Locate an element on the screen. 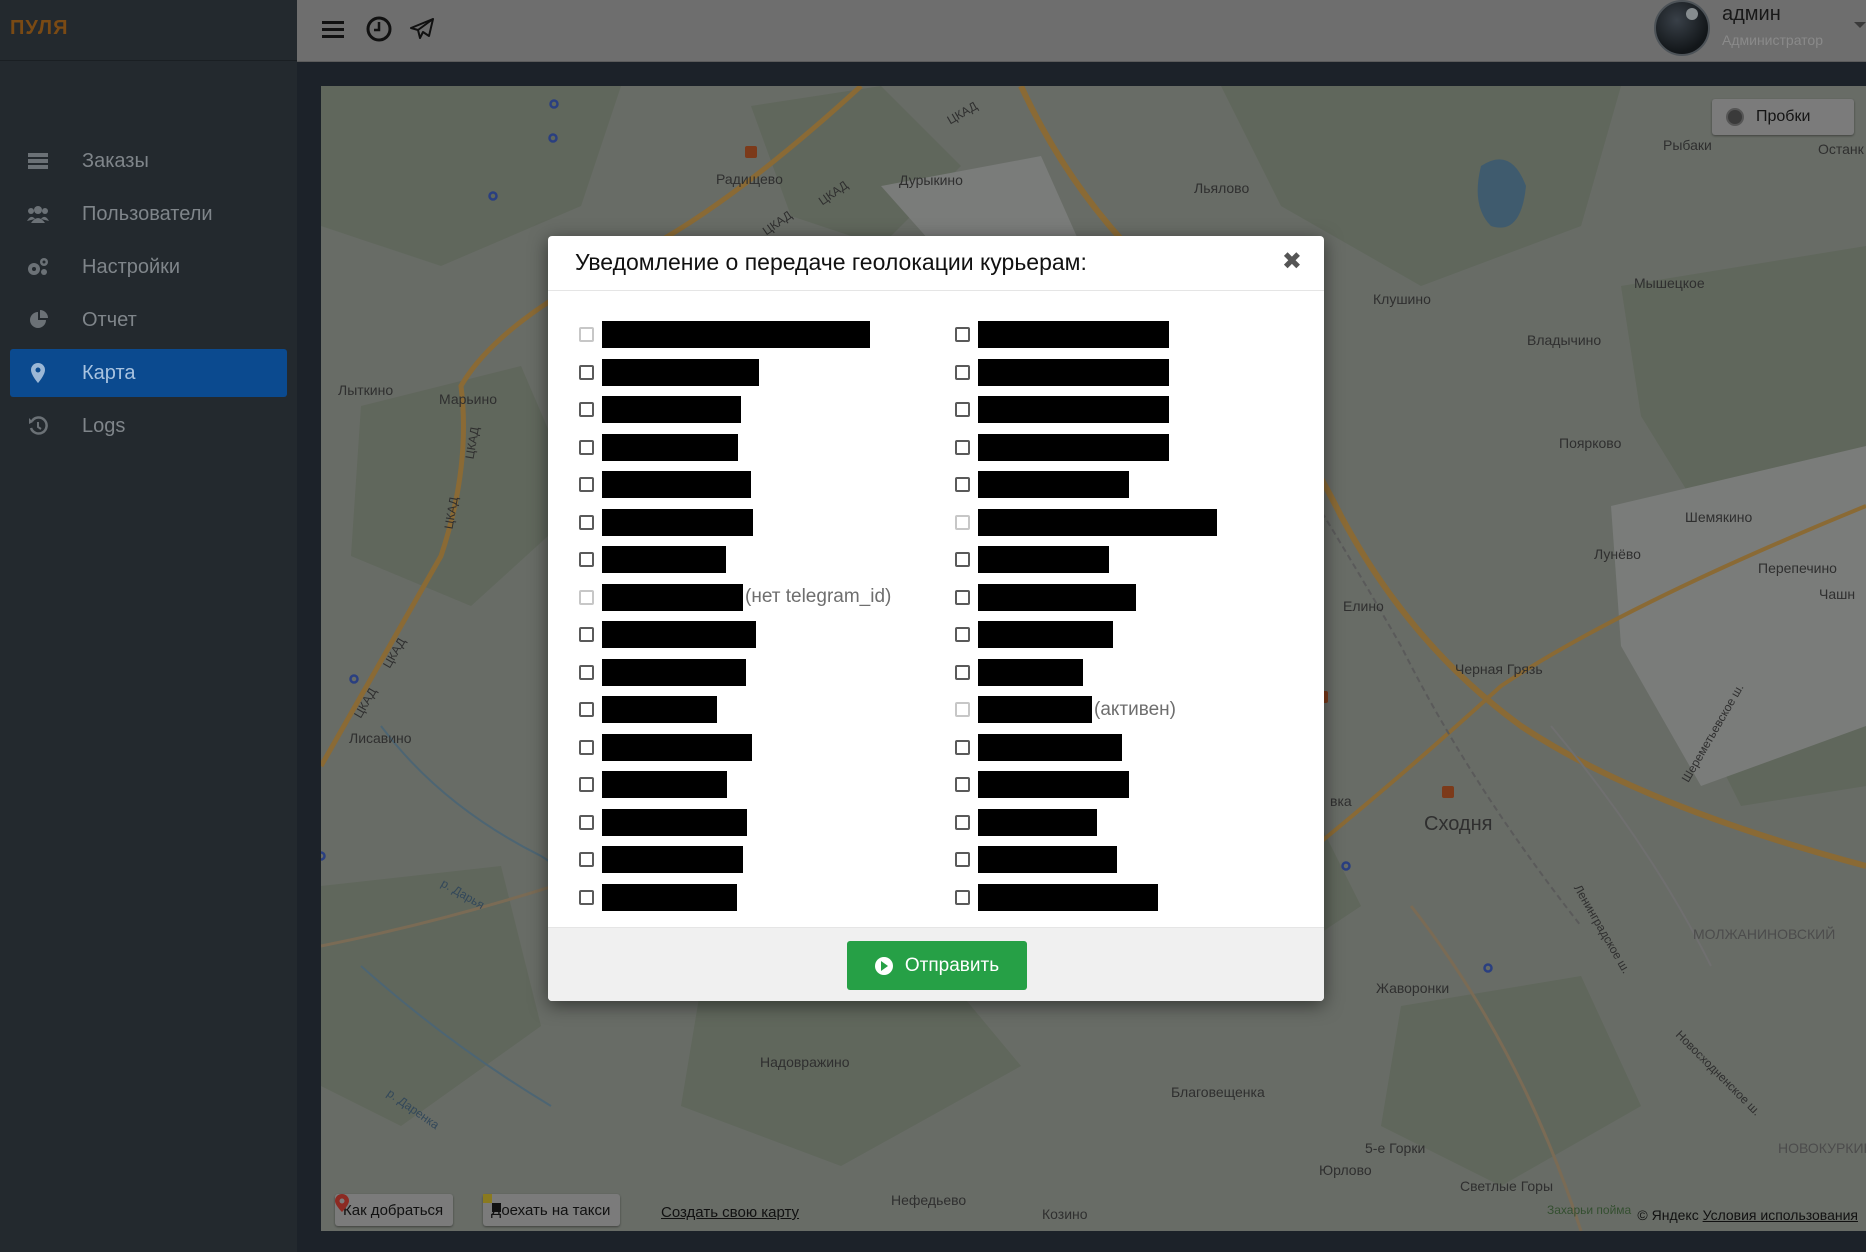 Image resolution: width=1866 pixels, height=1252 pixels. route-button: Как добраться is located at coordinates (394, 1210).